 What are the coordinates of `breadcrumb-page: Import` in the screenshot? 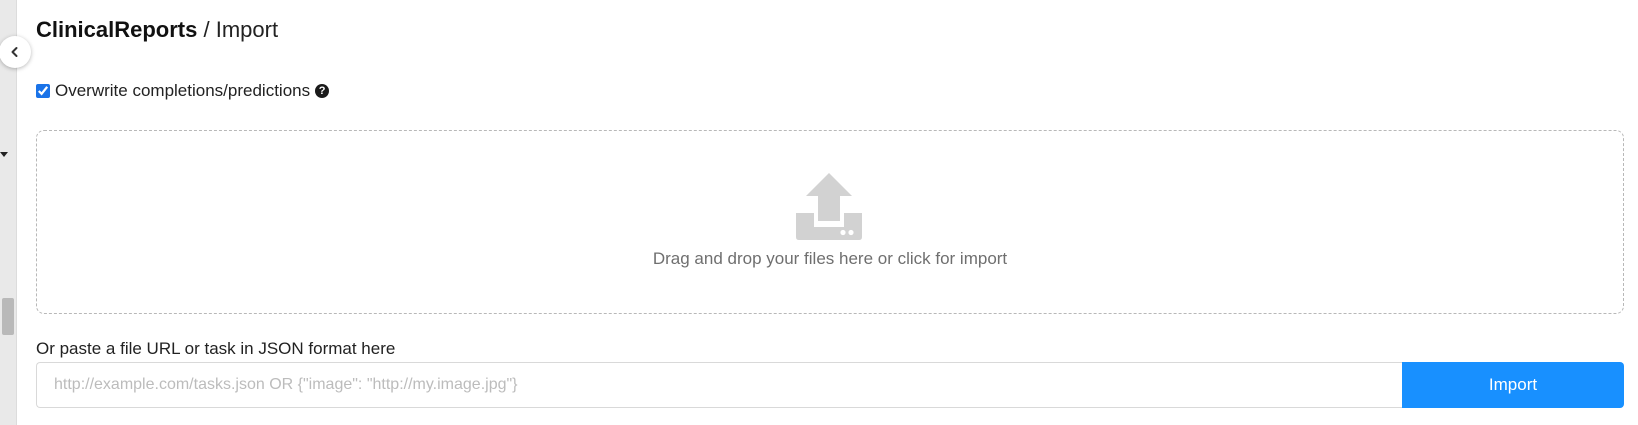 It's located at (247, 29).